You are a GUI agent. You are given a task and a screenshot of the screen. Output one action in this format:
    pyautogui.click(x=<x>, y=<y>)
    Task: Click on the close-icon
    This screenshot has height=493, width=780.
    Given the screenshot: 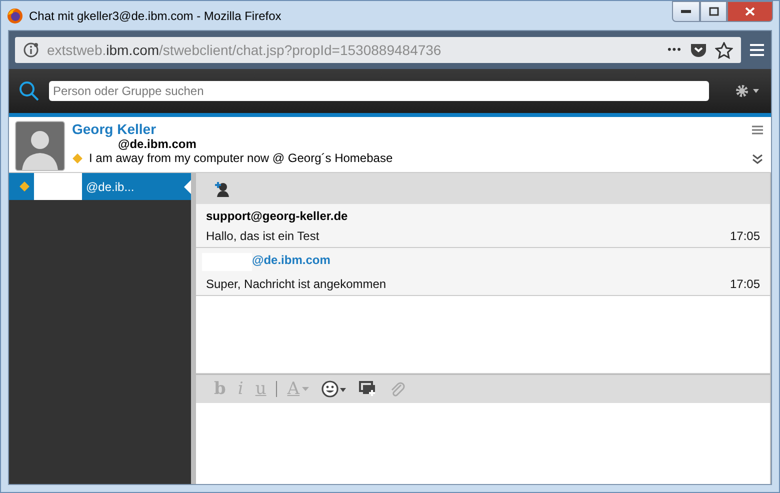 What is the action you would take?
    pyautogui.click(x=750, y=11)
    